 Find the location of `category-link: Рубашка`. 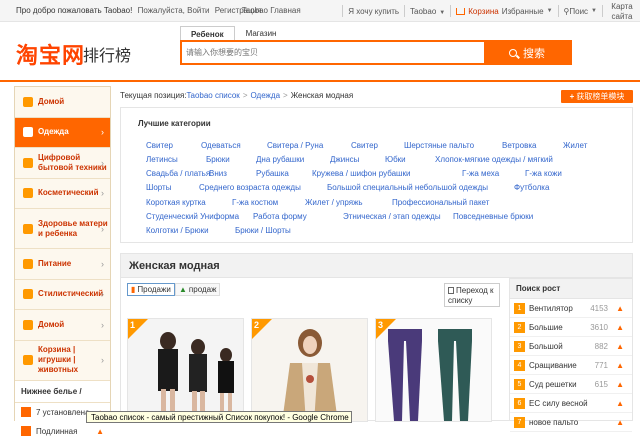

category-link: Рубашка is located at coordinates (272, 173).